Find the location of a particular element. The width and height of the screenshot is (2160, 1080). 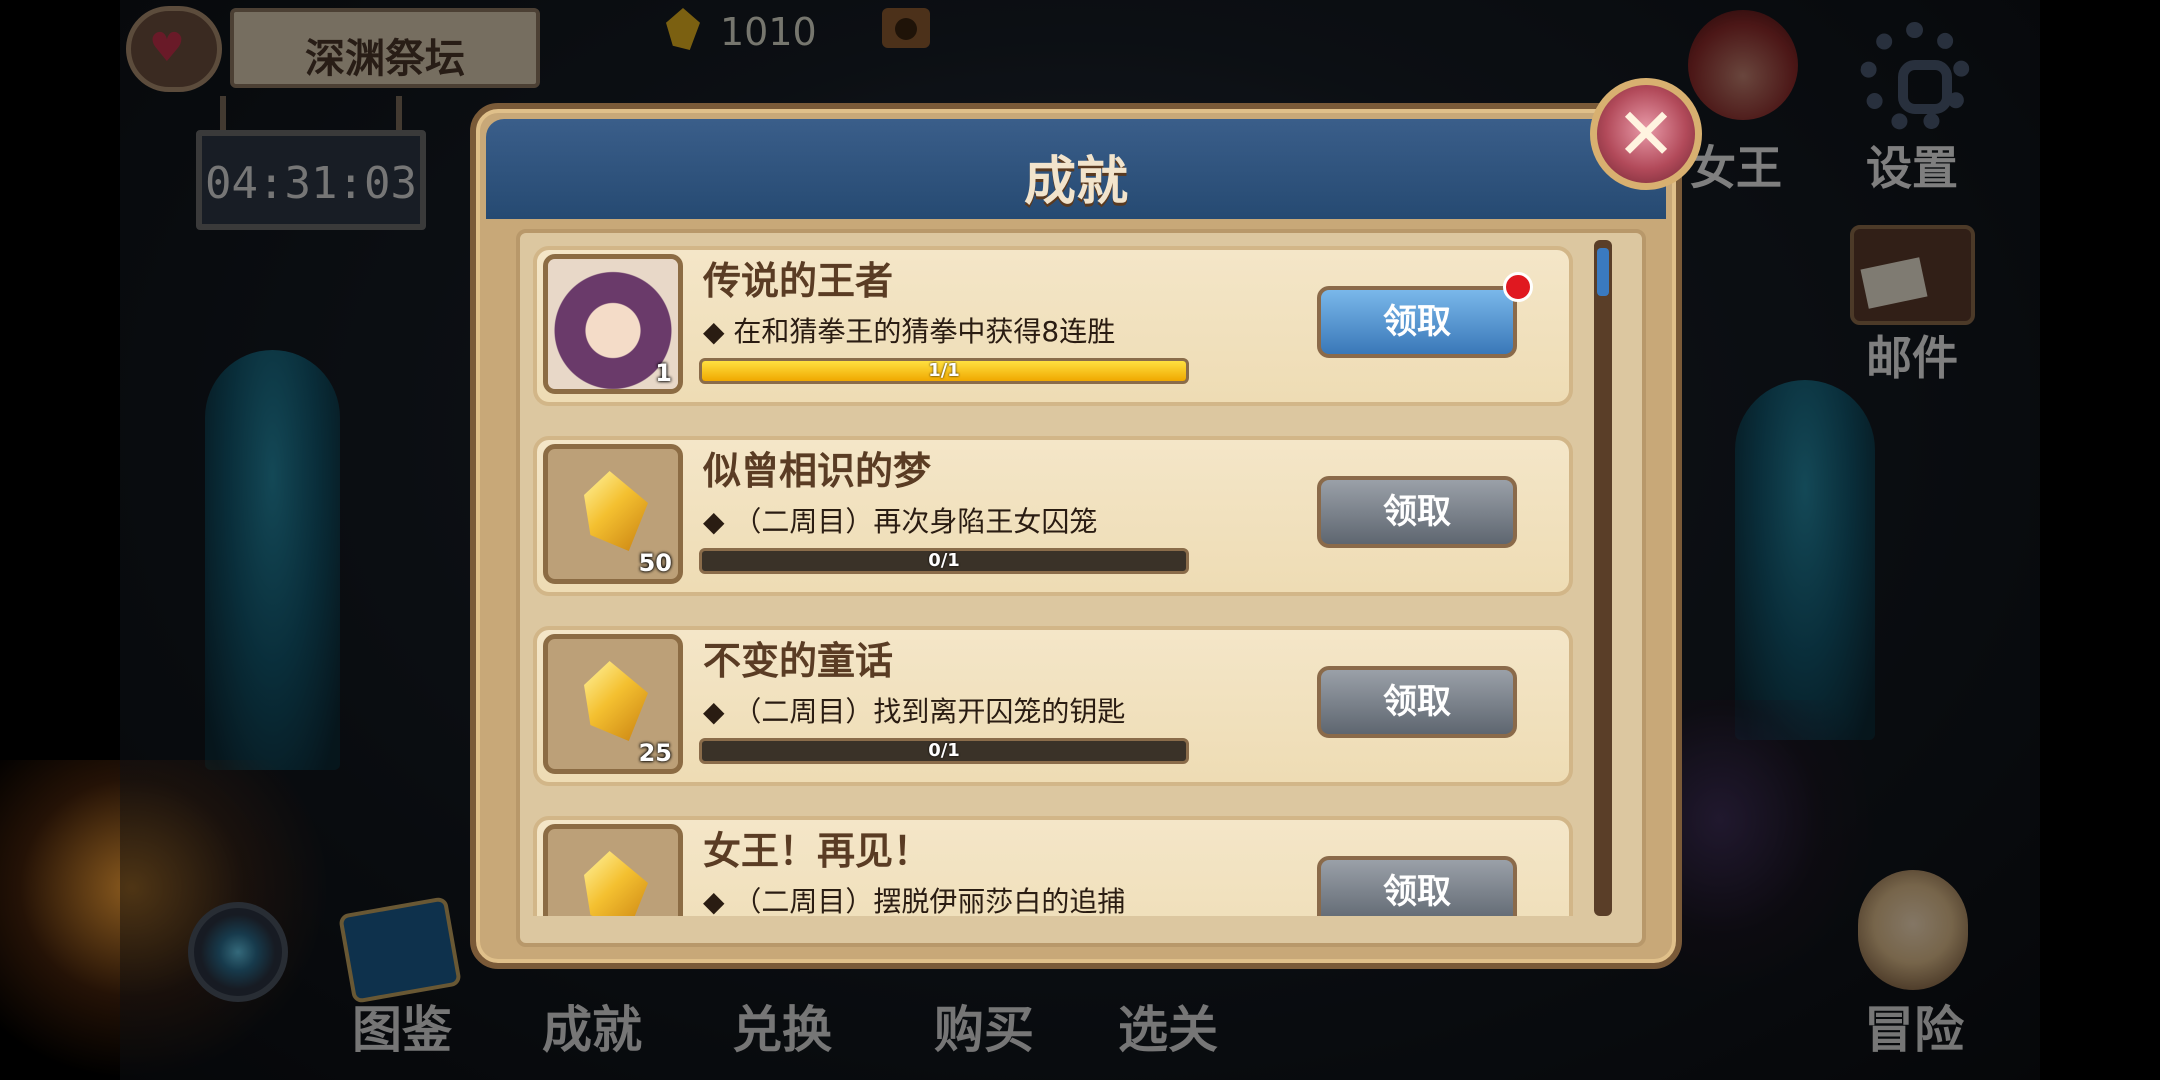

progress-bar: 1/1 is located at coordinates (944, 371).